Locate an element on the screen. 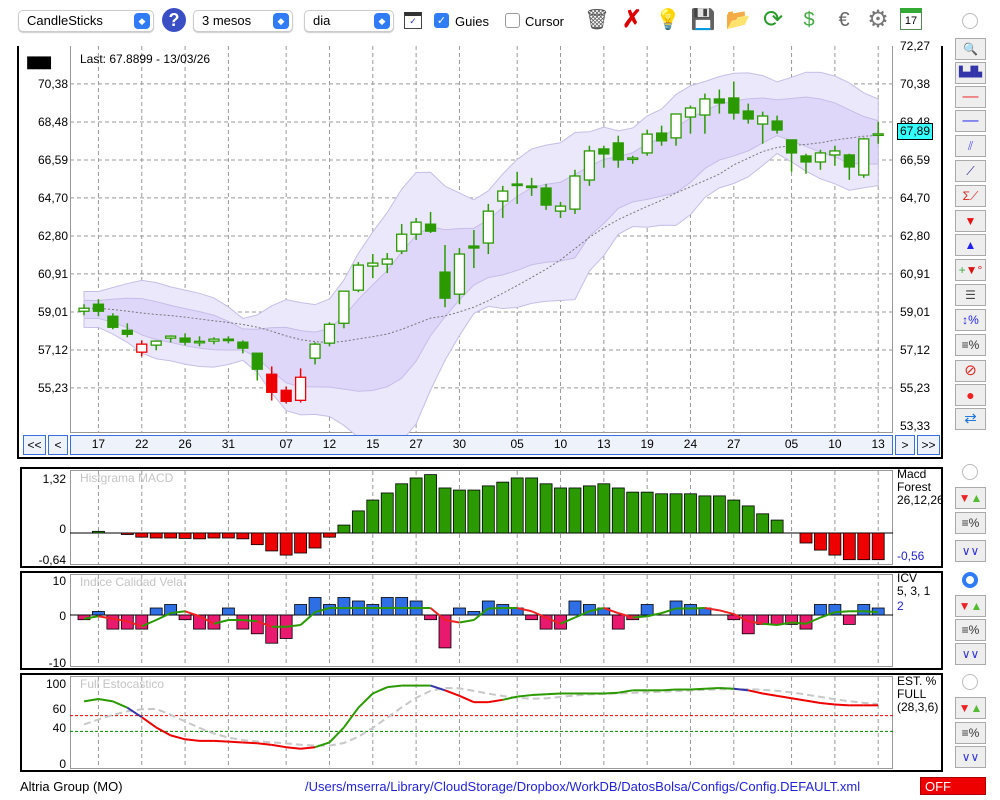  y-tick: 100 is located at coordinates (55, 684).